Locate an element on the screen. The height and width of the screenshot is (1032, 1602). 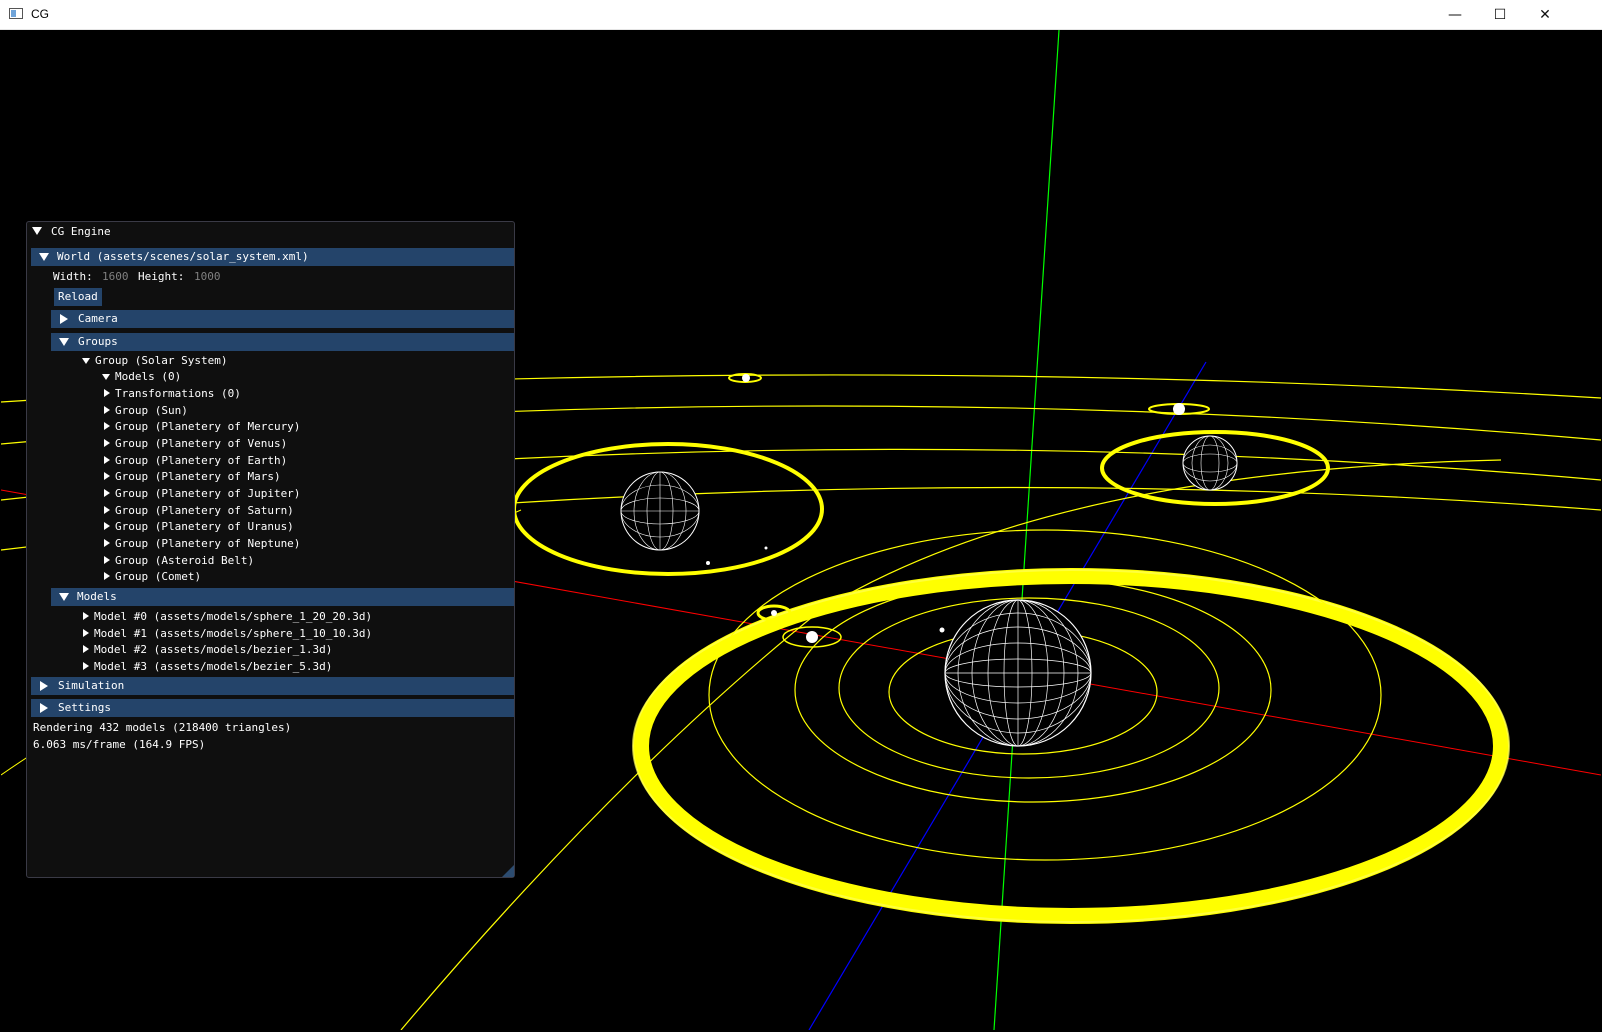
tree-node-uranus: Group (Planetery of Uranus) is located at coordinates (204, 527).